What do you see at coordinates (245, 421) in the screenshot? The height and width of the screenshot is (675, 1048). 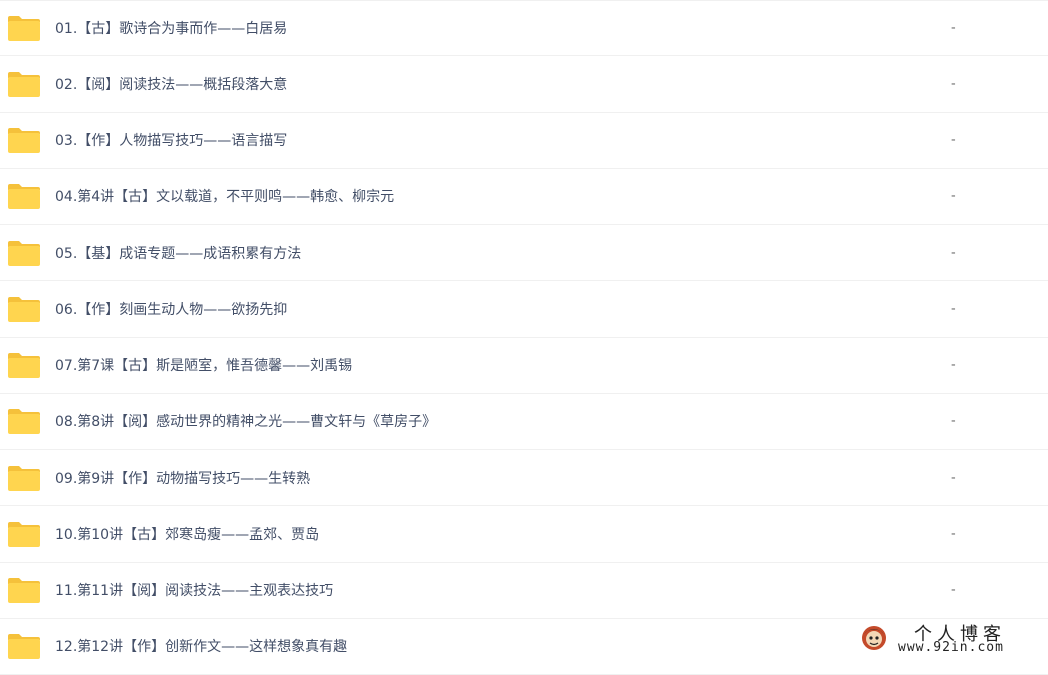 I see `file-name: 08.第8讲【阅】感动世界的精神之光——曹文轩与《草房子》` at bounding box center [245, 421].